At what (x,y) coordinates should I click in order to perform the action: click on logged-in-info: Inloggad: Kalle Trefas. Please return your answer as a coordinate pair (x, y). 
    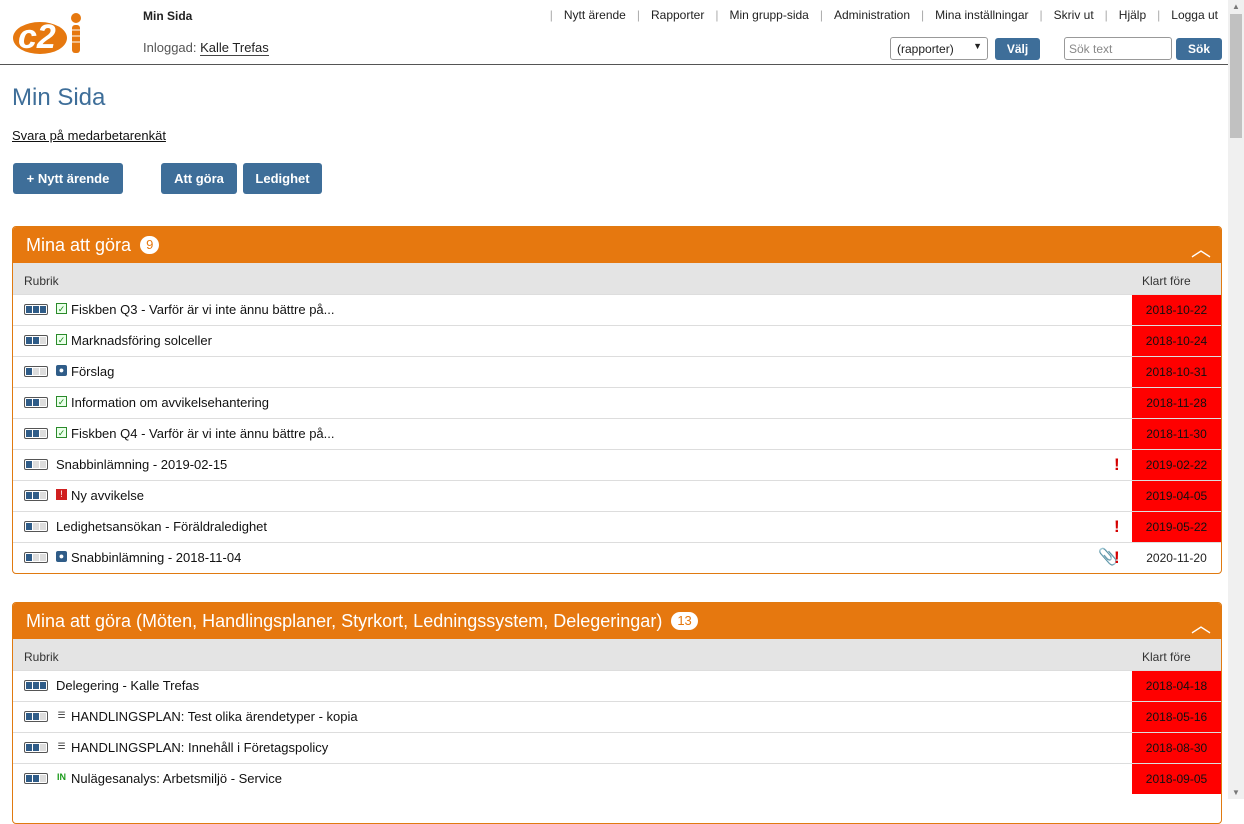
    Looking at the image, I should click on (206, 48).